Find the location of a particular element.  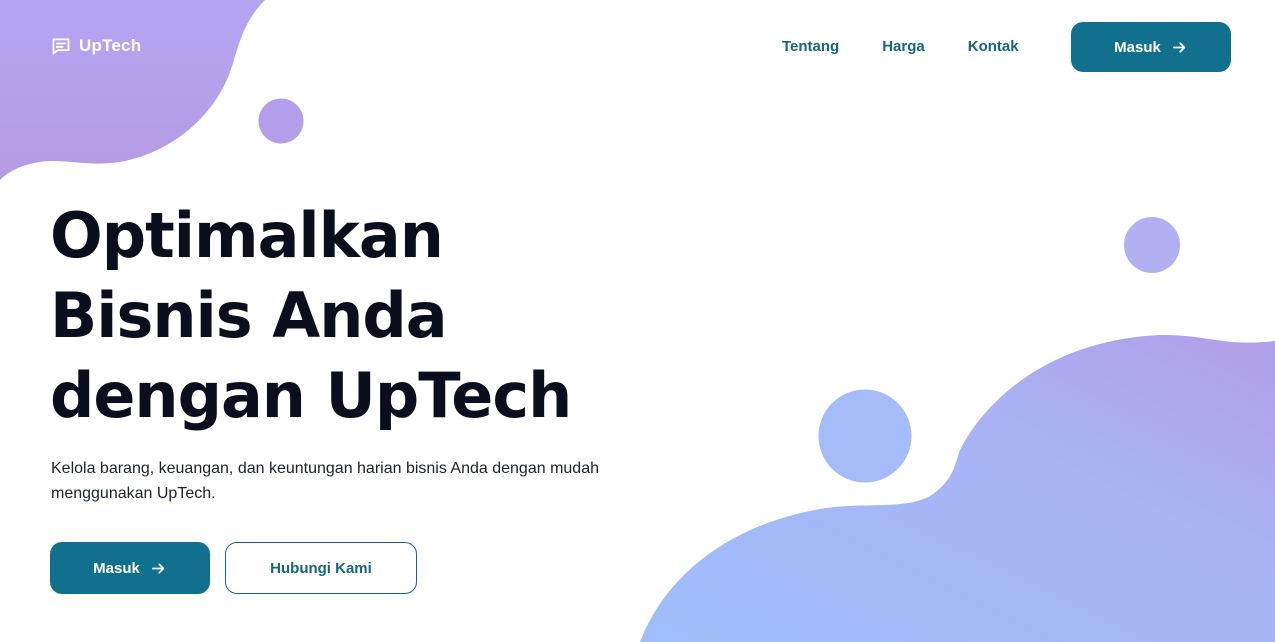

hero-login-button: Masuk is located at coordinates (130, 568).